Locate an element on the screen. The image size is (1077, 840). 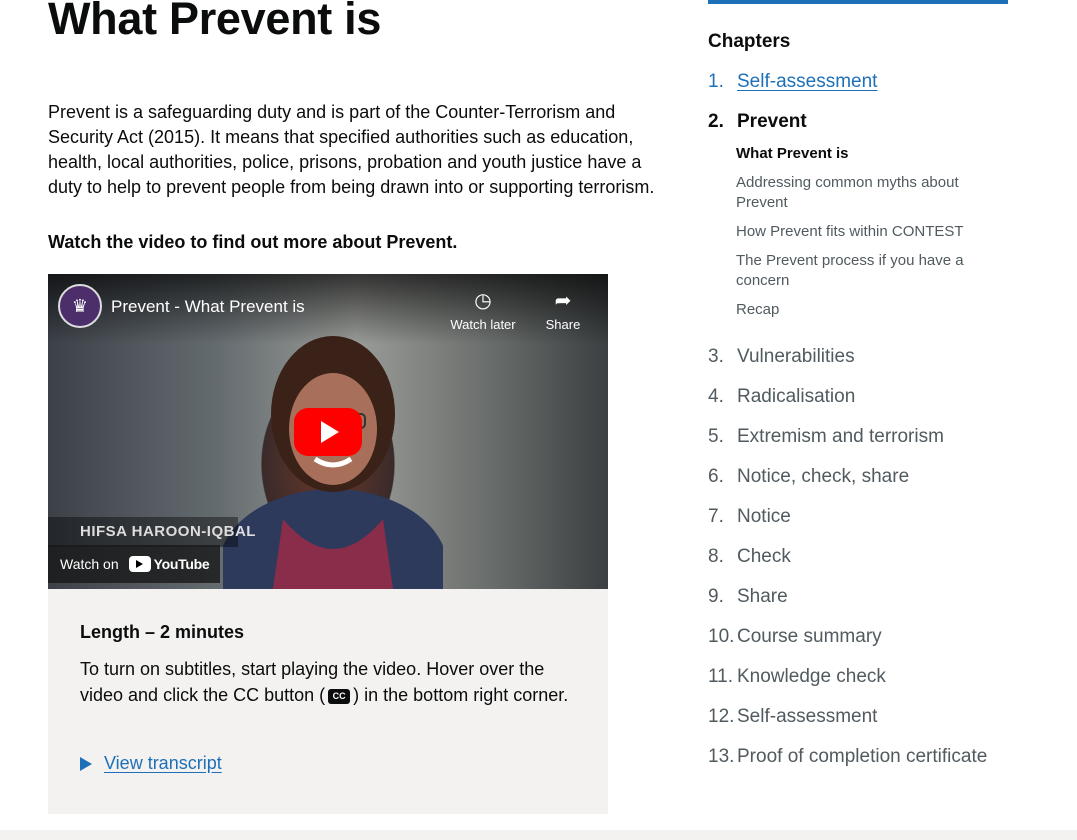
play-button is located at coordinates (328, 432).